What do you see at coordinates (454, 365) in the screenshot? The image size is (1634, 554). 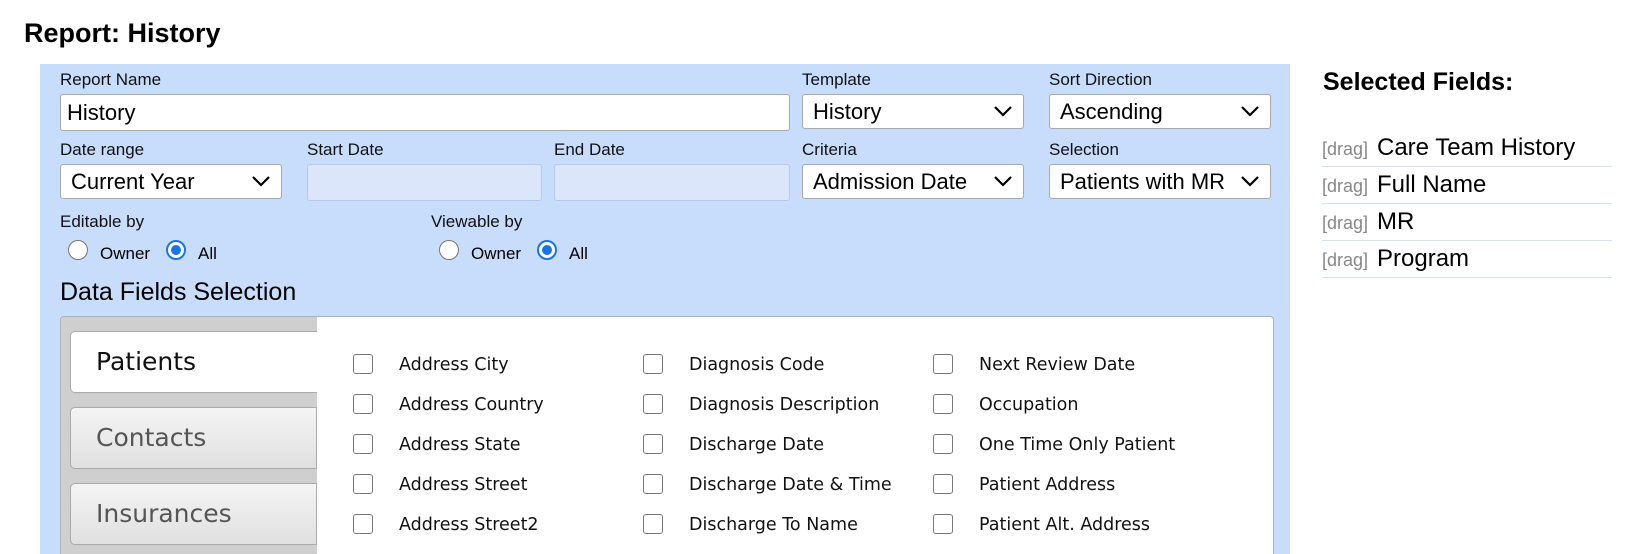 I see `field-label: Address City` at bounding box center [454, 365].